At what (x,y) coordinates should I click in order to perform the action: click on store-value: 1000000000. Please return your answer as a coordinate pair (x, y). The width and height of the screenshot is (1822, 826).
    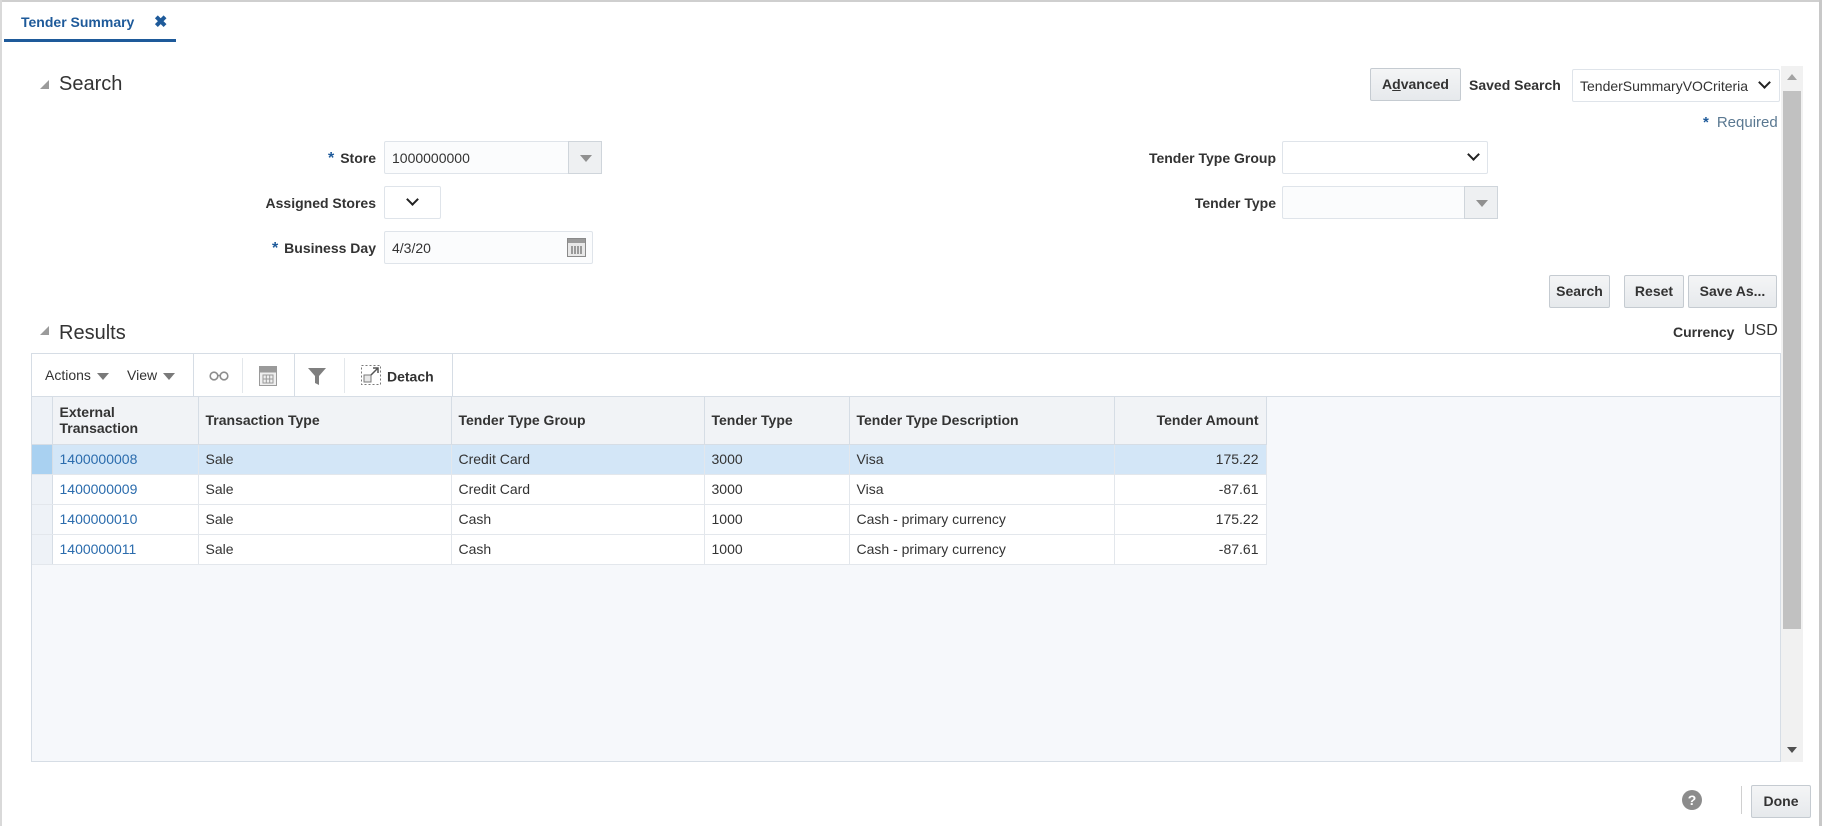
    Looking at the image, I should click on (431, 158).